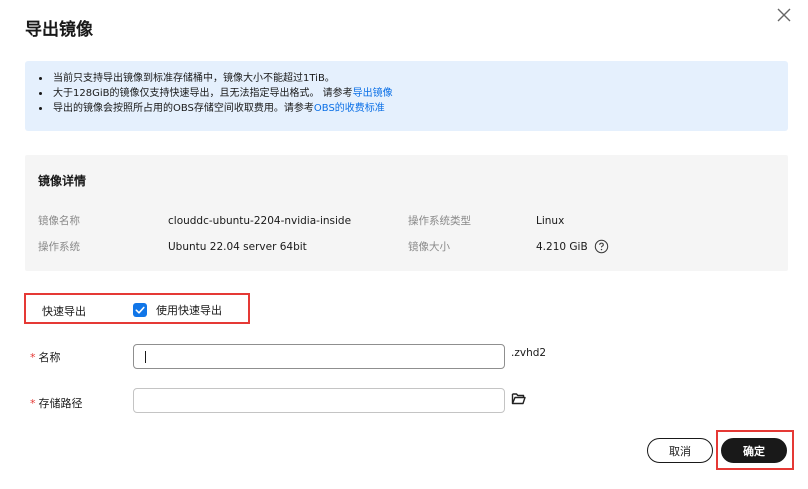 This screenshot has width=808, height=489. What do you see at coordinates (237, 247) in the screenshot?
I see `os-value: Ubuntu 22.04 server 64bit` at bounding box center [237, 247].